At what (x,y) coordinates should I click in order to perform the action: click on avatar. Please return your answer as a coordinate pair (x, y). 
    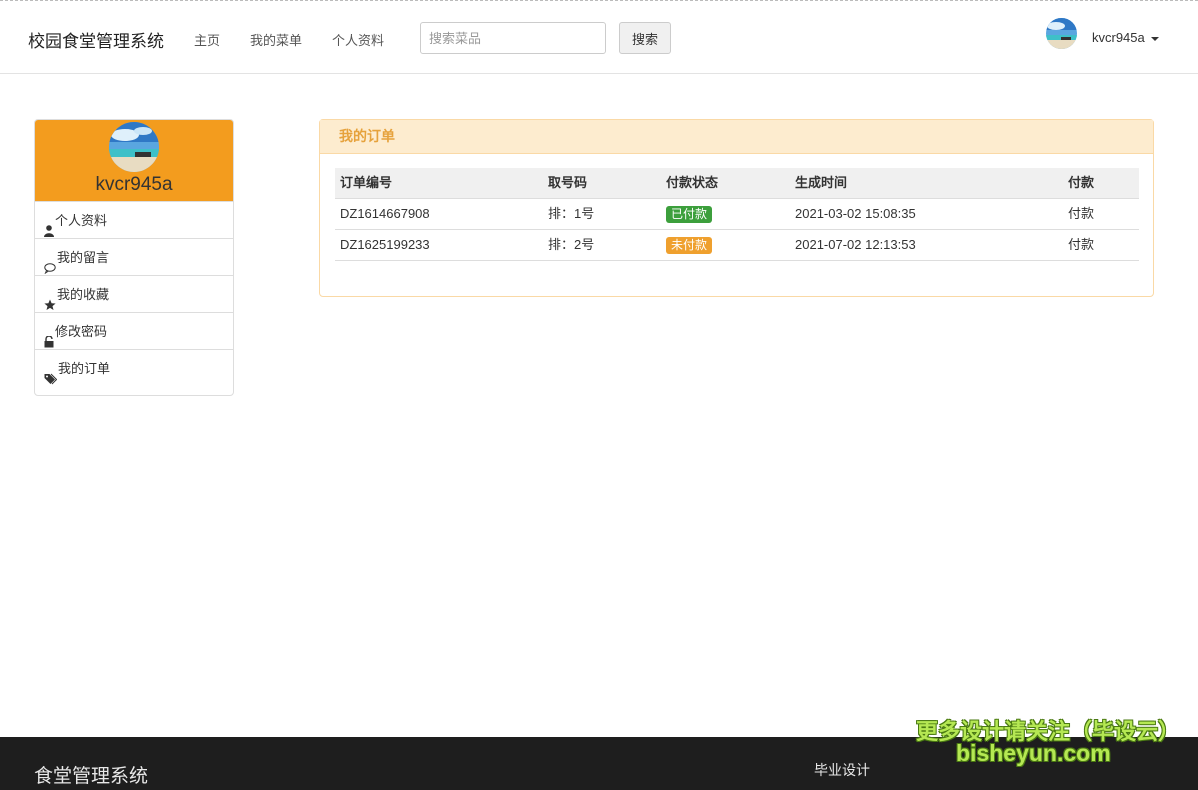
    Looking at the image, I should click on (1061, 33).